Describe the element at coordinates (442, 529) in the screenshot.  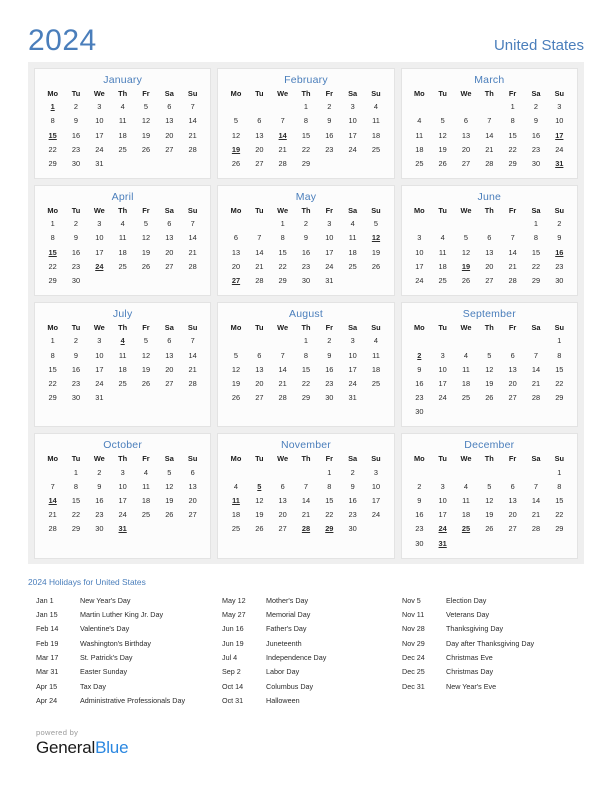
I see `day-cell-holiday: 24` at that location.